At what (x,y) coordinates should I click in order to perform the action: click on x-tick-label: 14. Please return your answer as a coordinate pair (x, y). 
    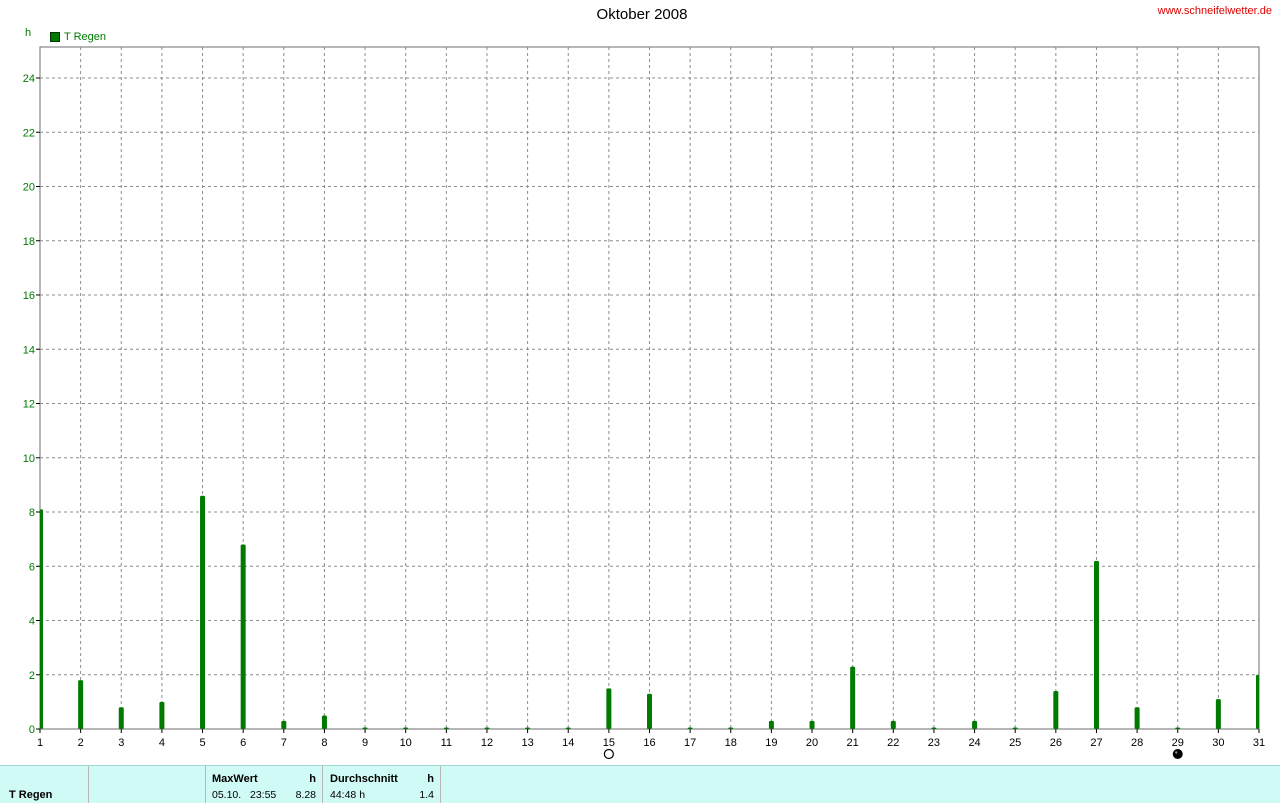
    Looking at the image, I should click on (568, 743).